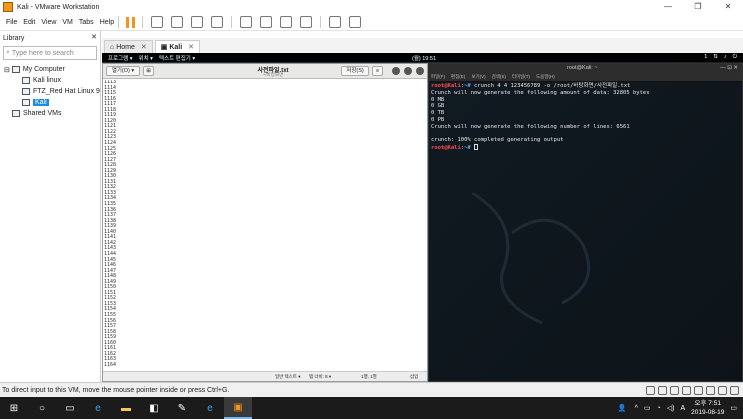  What do you see at coordinates (662, 390) in the screenshot?
I see `cd-drive-icon` at bounding box center [662, 390].